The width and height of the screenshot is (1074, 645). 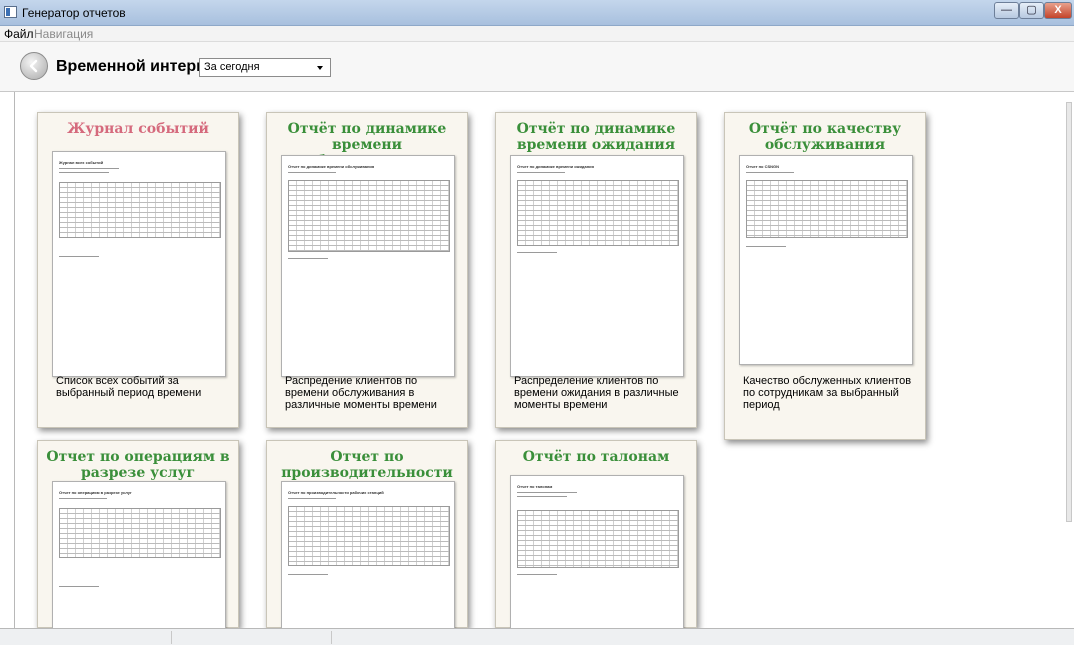 I want to click on chevron-down-icon, so click(x=320, y=68).